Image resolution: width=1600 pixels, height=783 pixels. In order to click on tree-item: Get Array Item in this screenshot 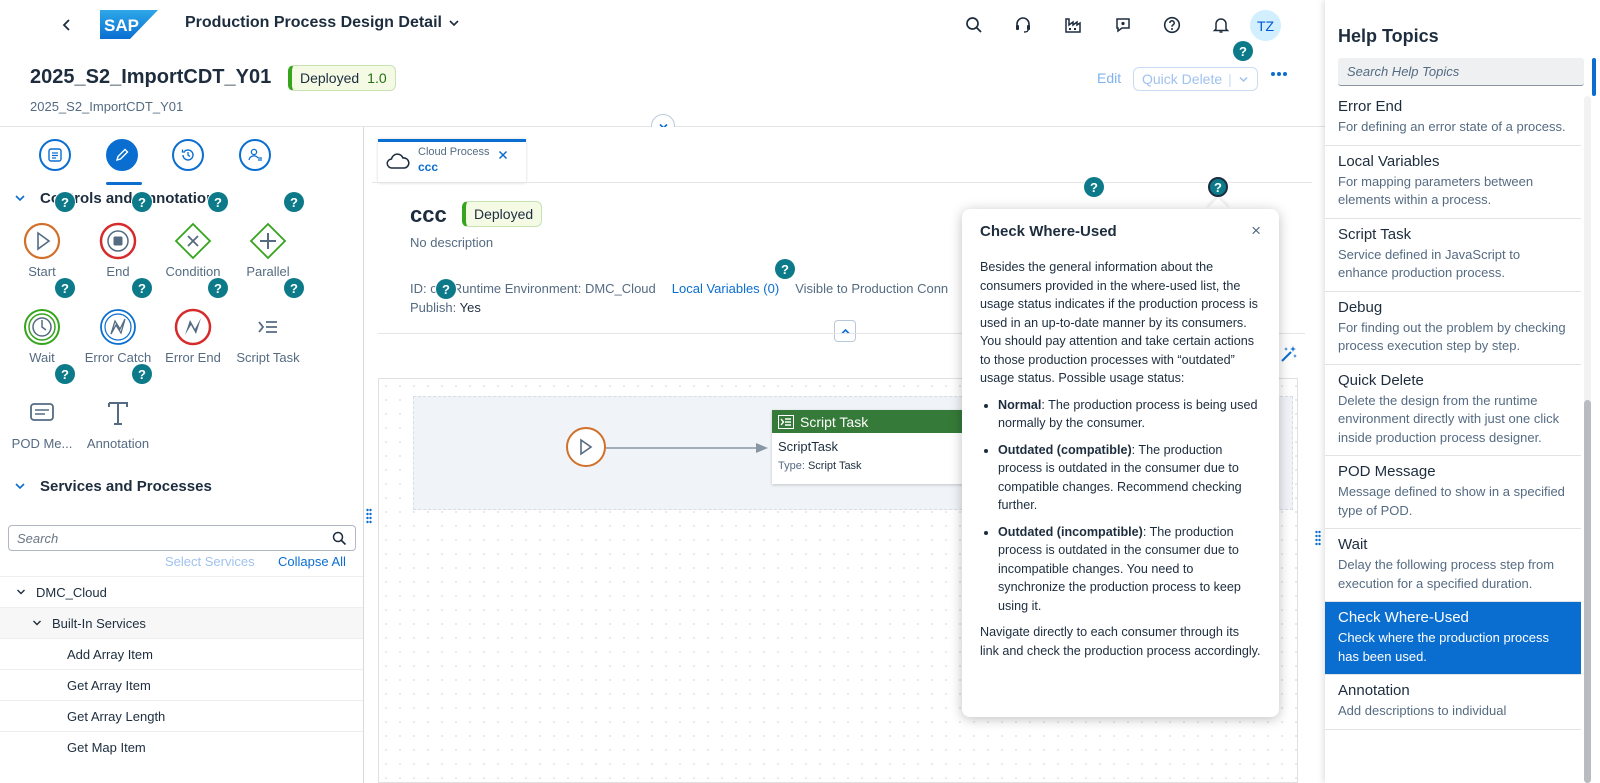, I will do `click(181, 684)`.